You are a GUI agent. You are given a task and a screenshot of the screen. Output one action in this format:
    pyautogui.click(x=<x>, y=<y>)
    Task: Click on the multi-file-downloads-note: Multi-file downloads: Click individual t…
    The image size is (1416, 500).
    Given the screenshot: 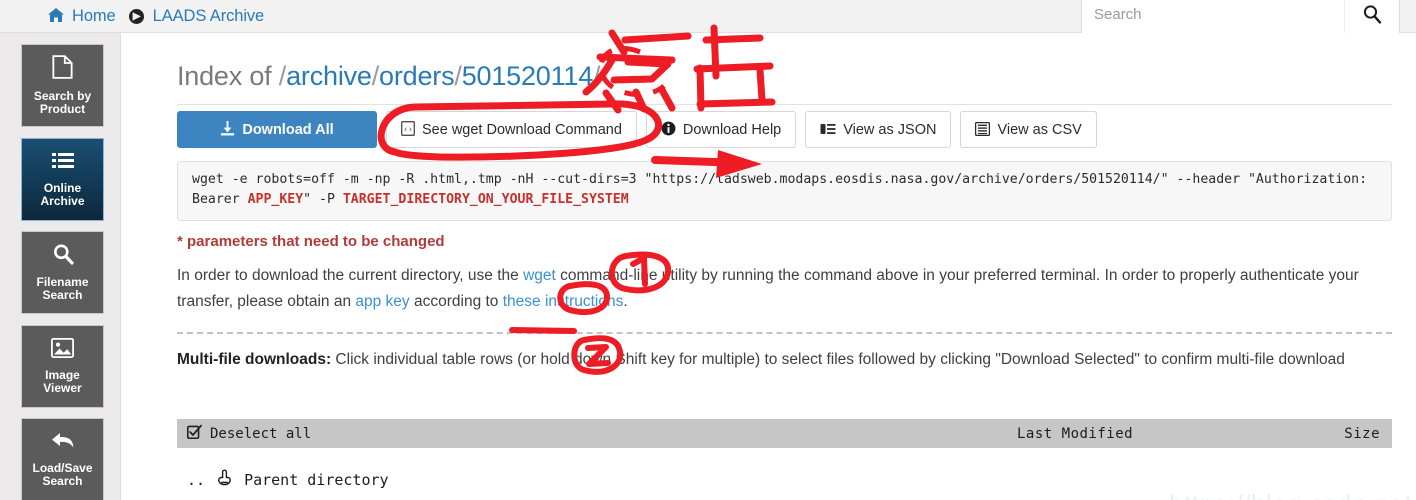 What is the action you would take?
    pyautogui.click(x=786, y=360)
    